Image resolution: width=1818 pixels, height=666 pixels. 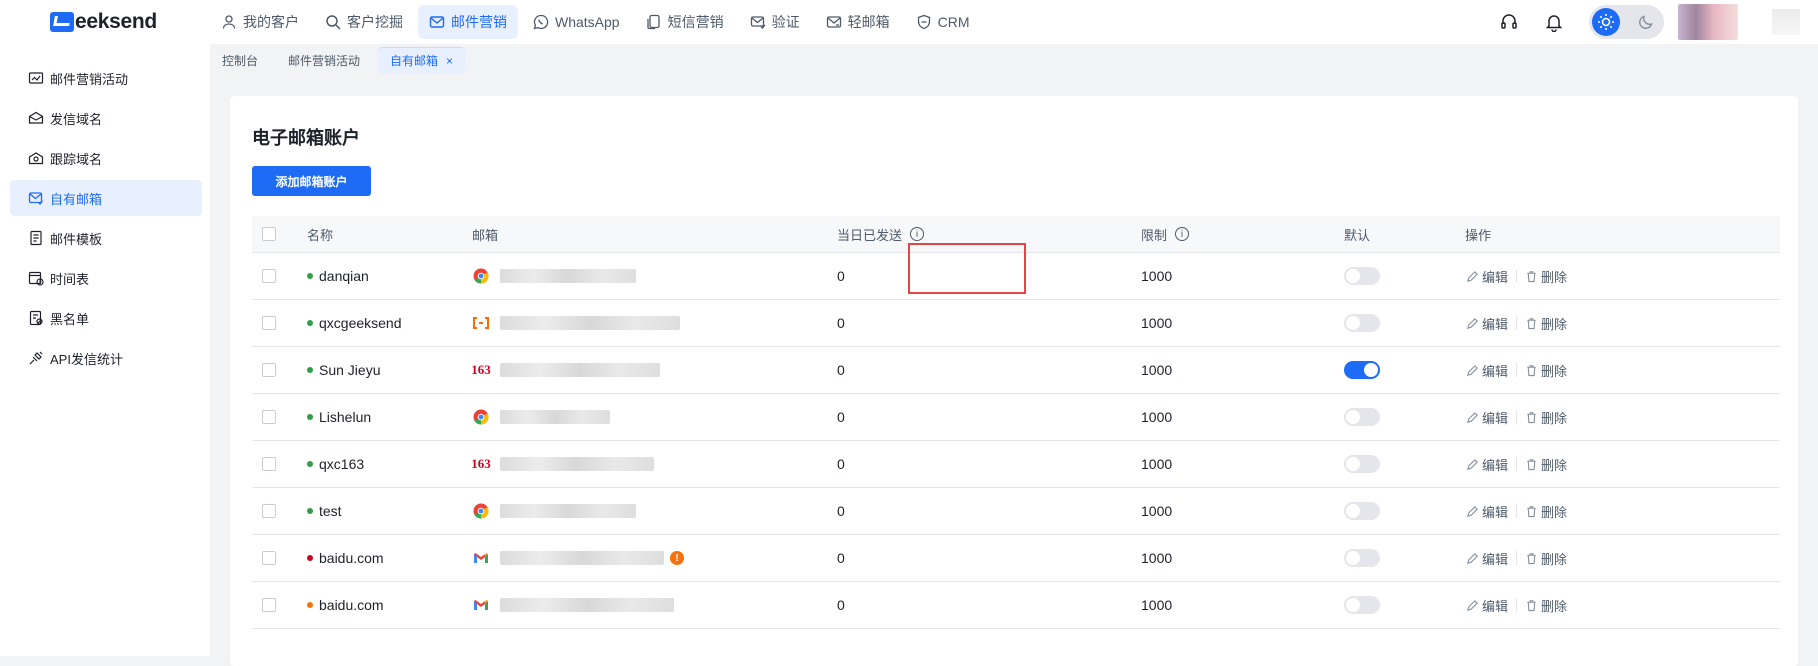 I want to click on tab-email-campaigns: 邮件营销活动, so click(x=324, y=60).